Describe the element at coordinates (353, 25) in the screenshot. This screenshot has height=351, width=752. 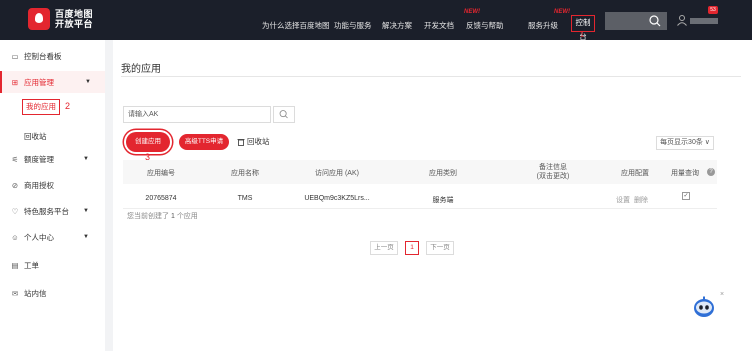
I see `nav-features: 功能与服务` at that location.